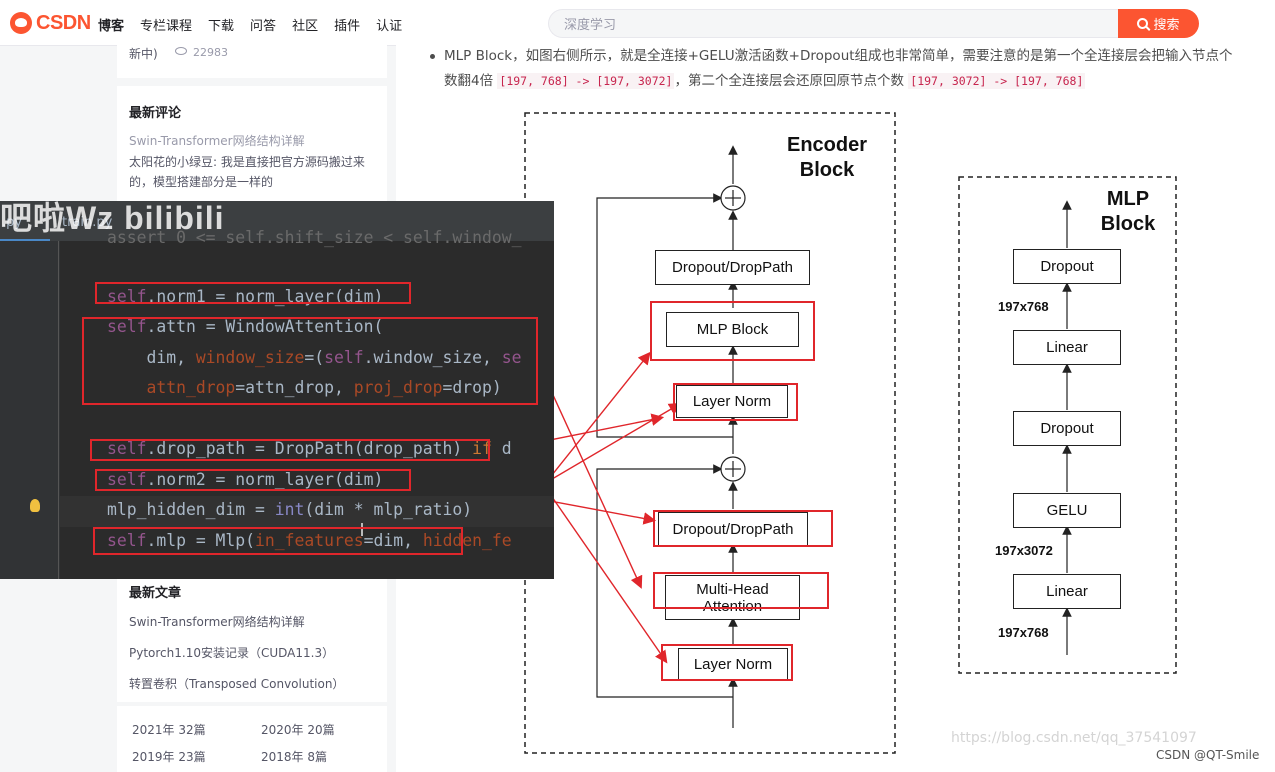 The height and width of the screenshot is (772, 1275). I want to click on main-nav: 博客 专栏课程 下载 问答 社区 插件 认证, so click(258, 24).